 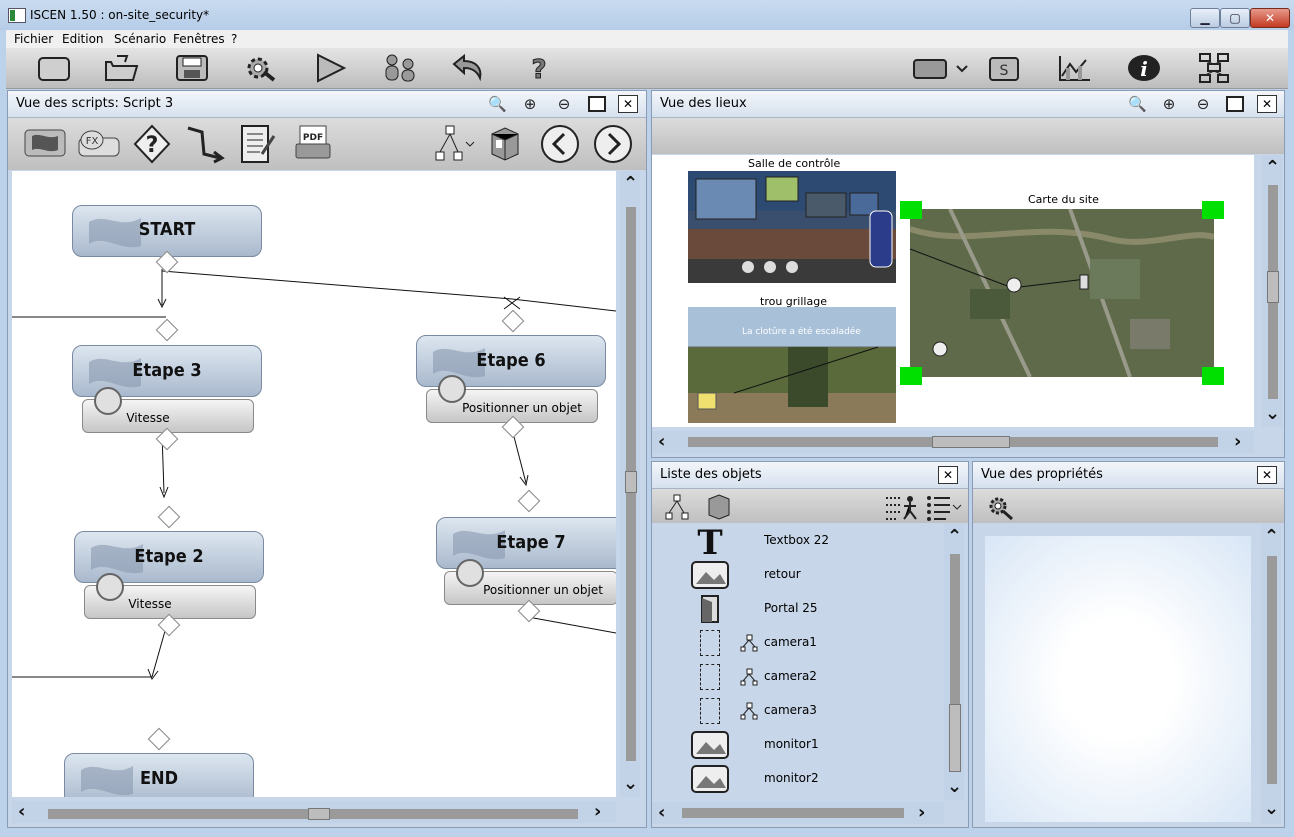 I want to click on play-icon, so click(x=330, y=68).